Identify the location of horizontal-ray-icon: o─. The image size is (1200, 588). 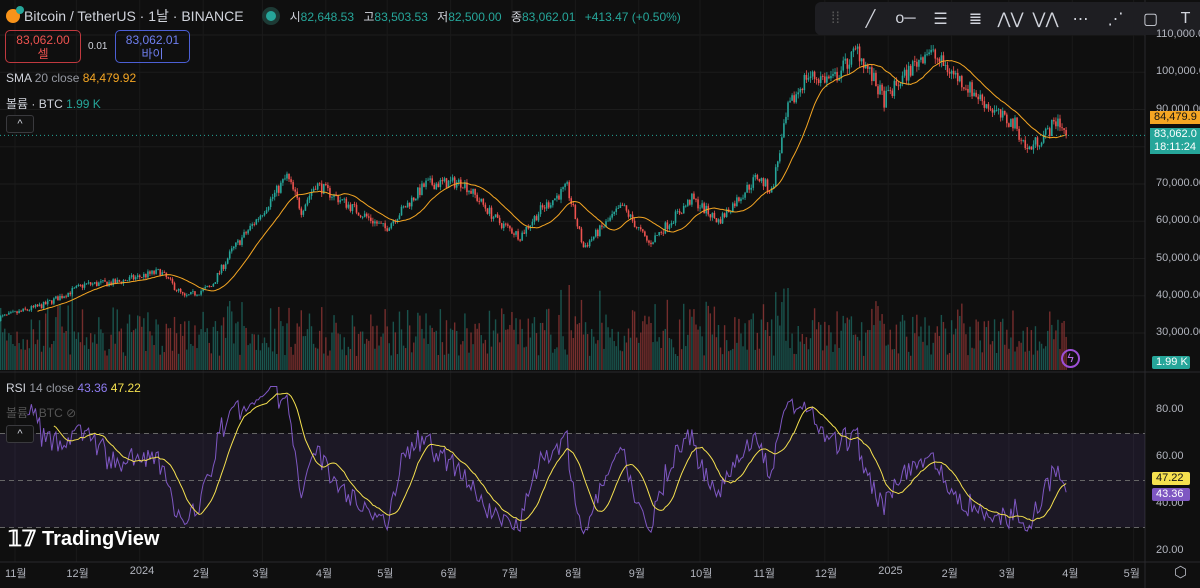
(905, 19).